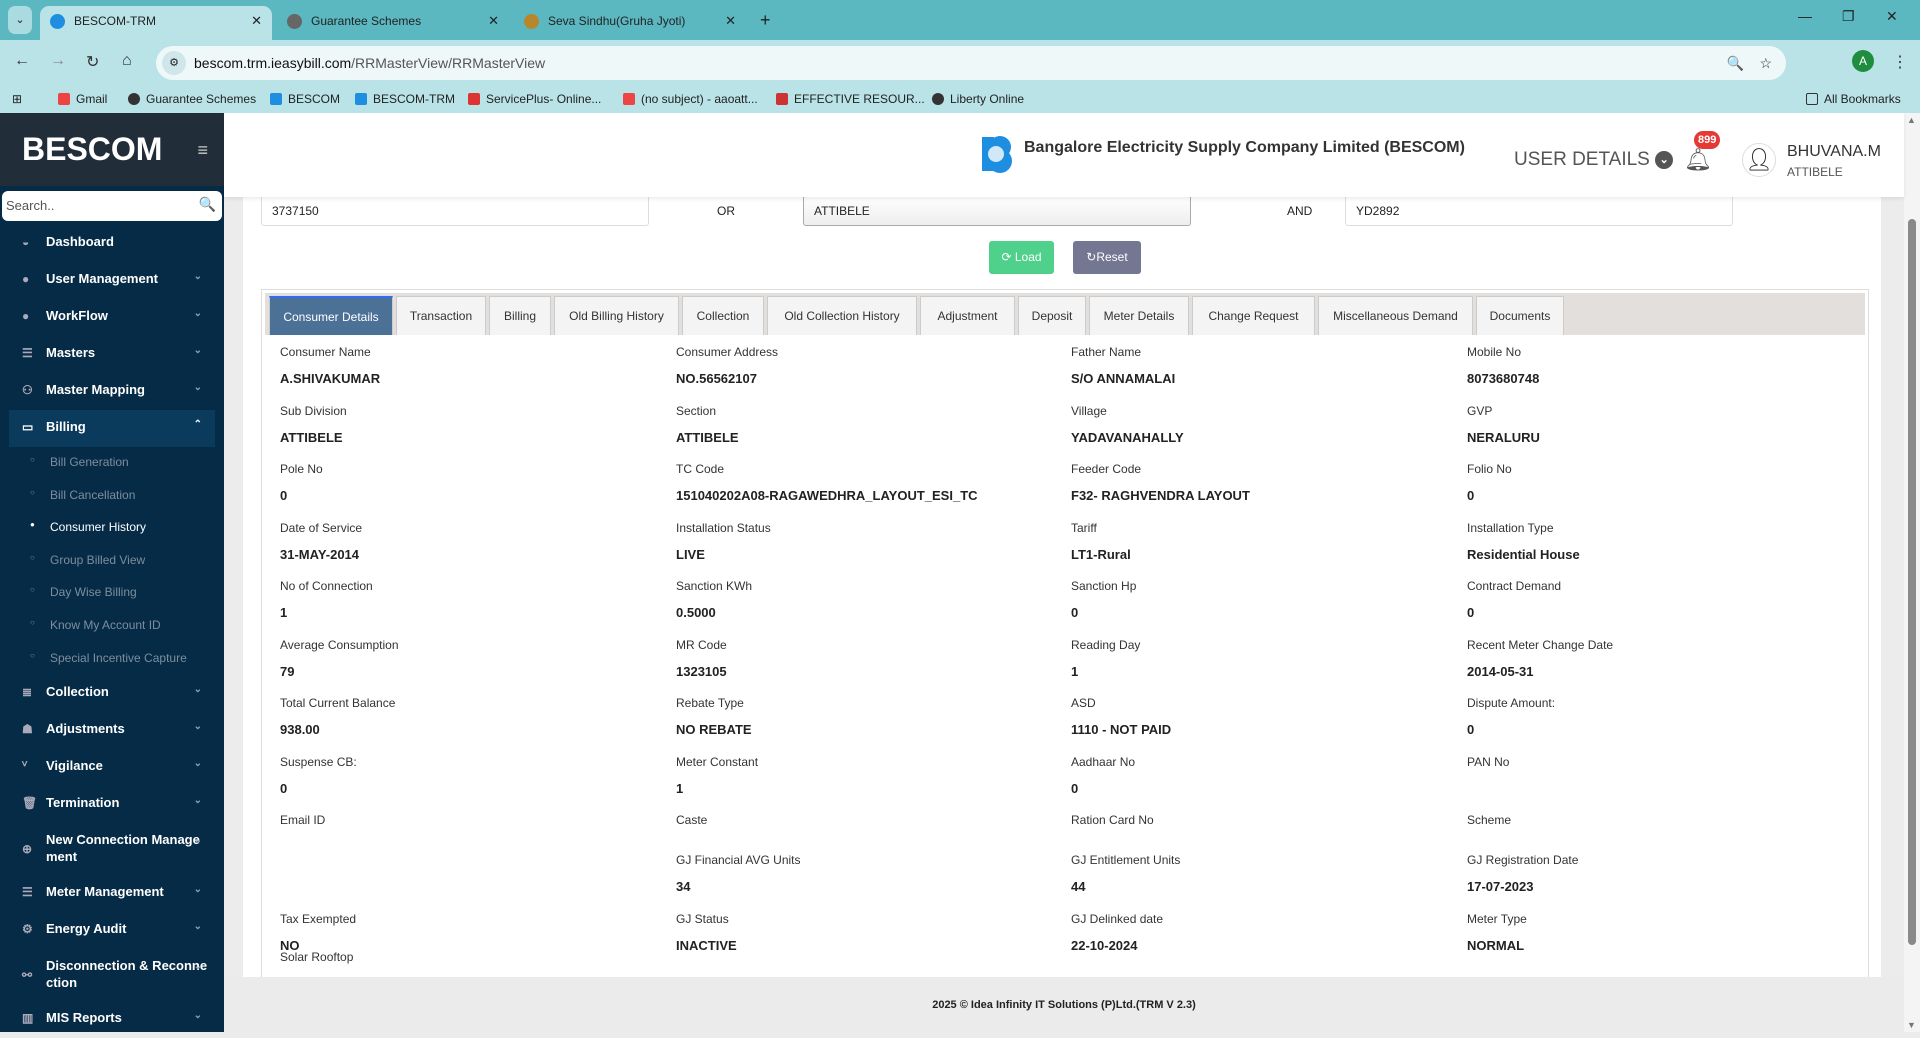 The height and width of the screenshot is (1038, 1920). Describe the element at coordinates (112, 280) in the screenshot. I see `sidebar-item-user-management: ● User Management ⌄` at that location.